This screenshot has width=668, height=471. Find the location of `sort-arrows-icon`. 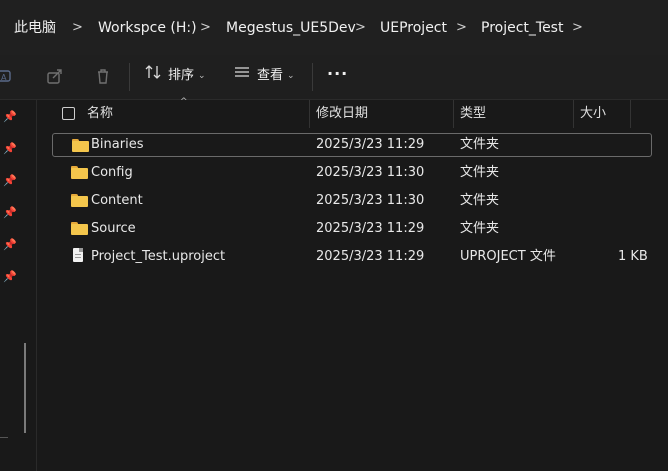

sort-arrows-icon is located at coordinates (153, 76).